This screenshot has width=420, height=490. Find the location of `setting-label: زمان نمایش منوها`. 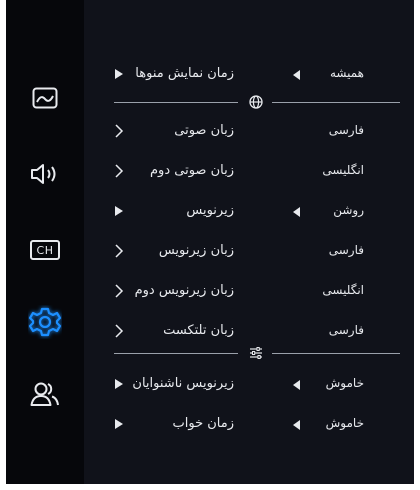

setting-label: زمان نمایش منوها is located at coordinates (184, 73).